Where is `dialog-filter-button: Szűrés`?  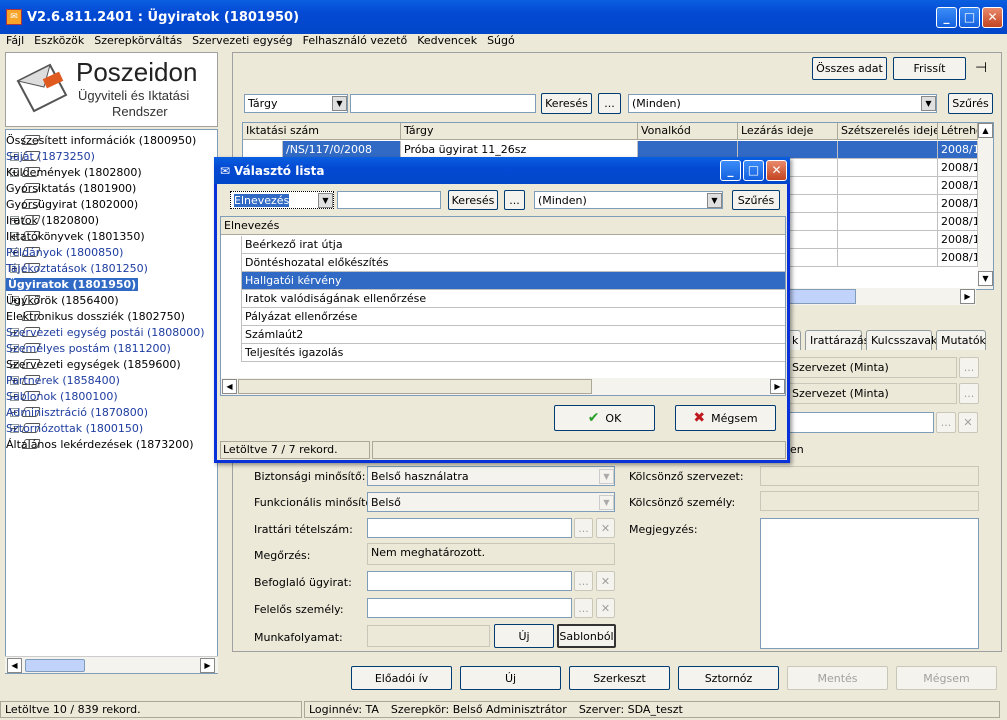
dialog-filter-button: Szűrés is located at coordinates (756, 200).